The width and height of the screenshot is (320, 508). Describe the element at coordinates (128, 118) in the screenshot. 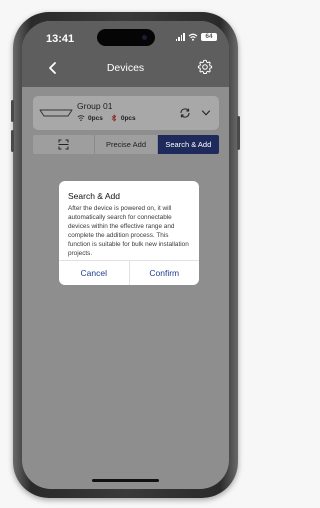

I see `bluetooth-count: 0pcs` at that location.